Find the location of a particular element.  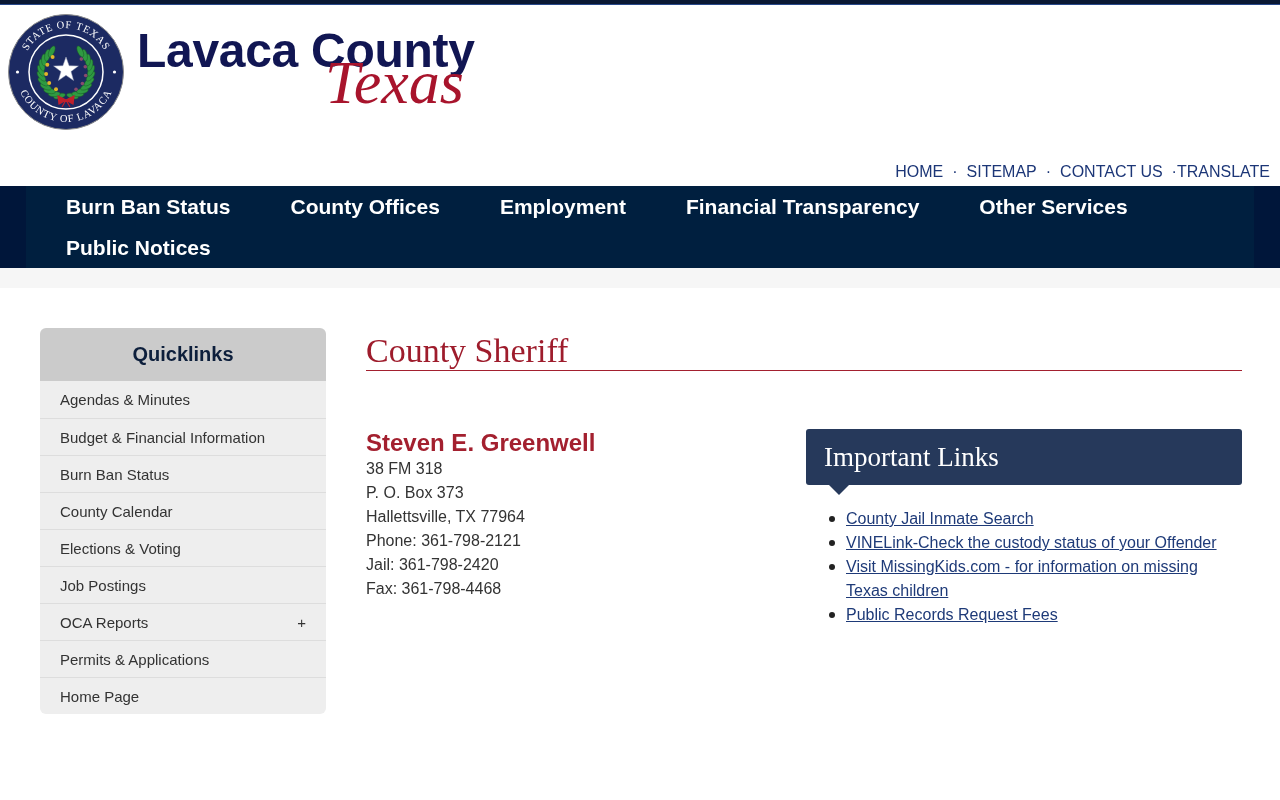

contact-line: Hallettsville, TX 77964 is located at coordinates (446, 517).